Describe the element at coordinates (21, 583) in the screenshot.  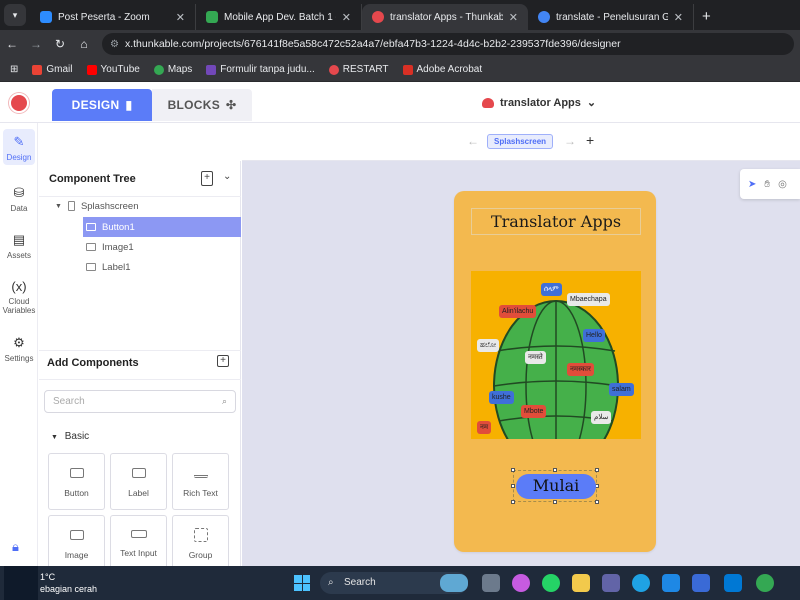
I see `weather-thumbnail` at that location.